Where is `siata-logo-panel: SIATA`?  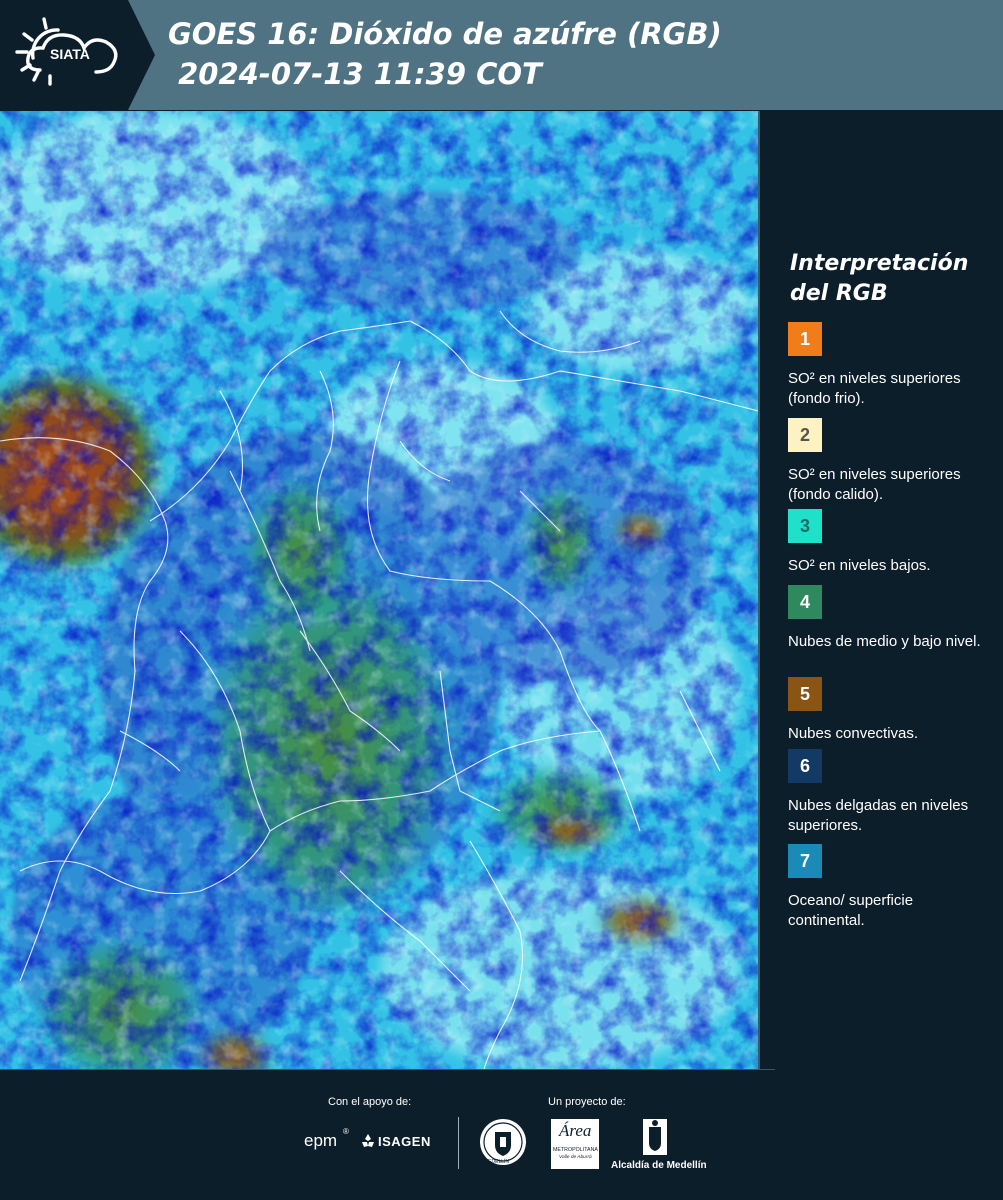 siata-logo-panel: SIATA is located at coordinates (77, 55).